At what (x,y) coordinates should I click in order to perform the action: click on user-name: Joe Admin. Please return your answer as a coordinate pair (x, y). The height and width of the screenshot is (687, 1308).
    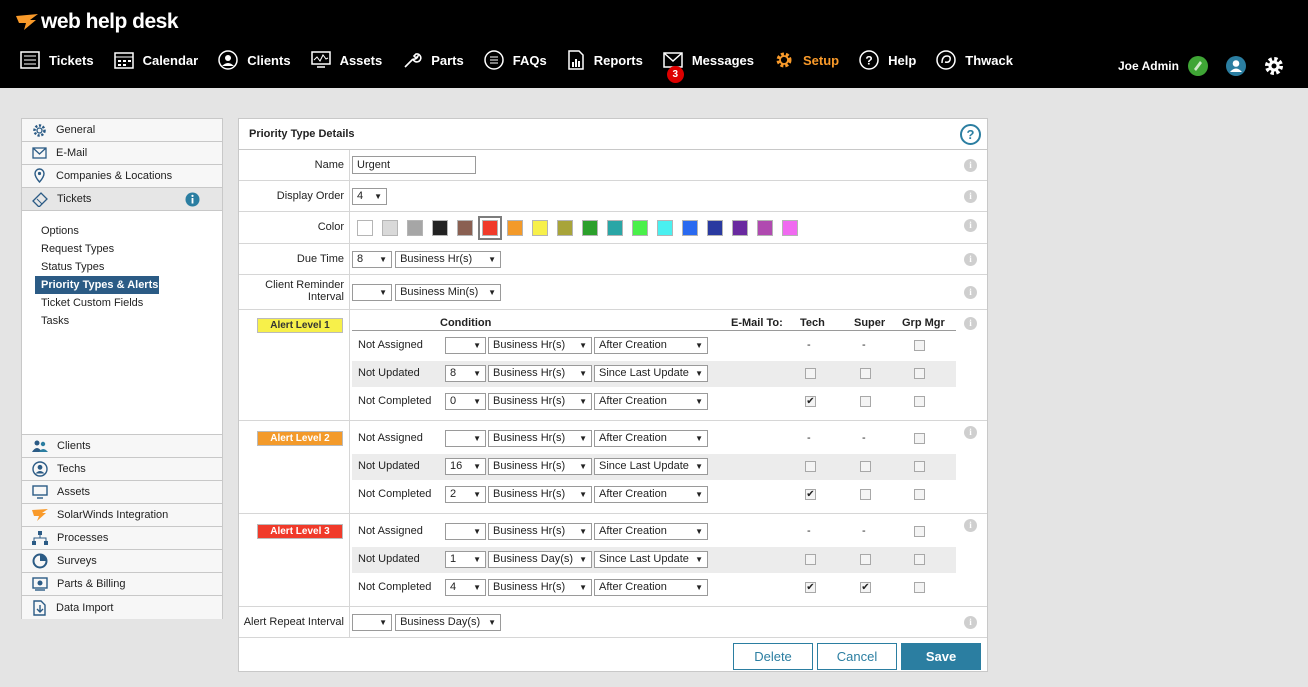
    Looking at the image, I should click on (1148, 66).